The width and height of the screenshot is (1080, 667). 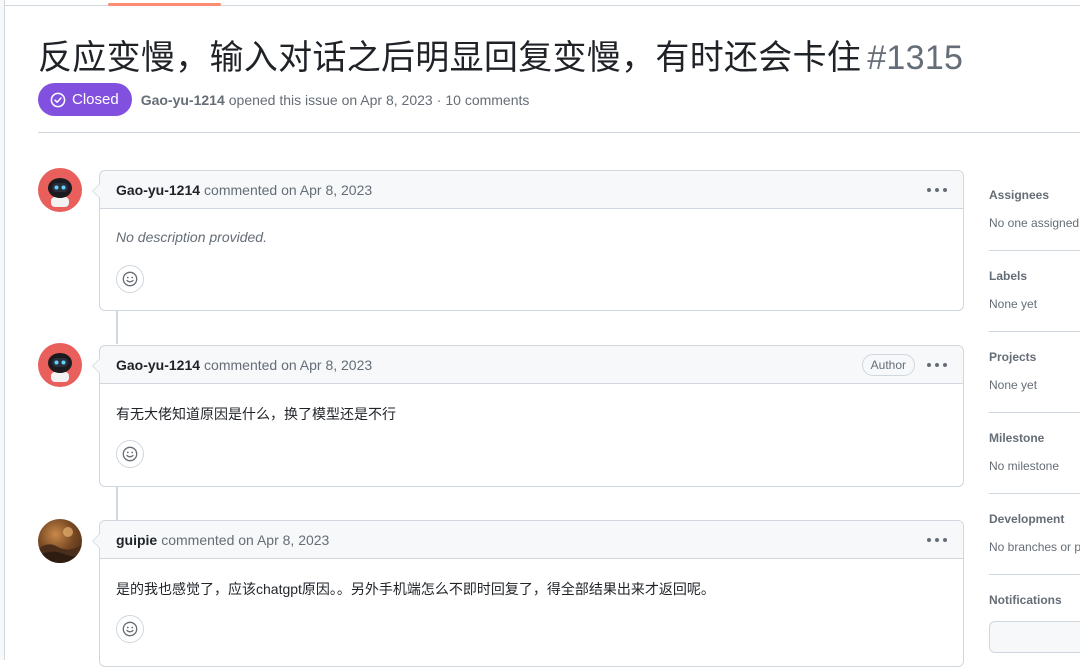 I want to click on sidebar-section-title: Assignees, so click(x=1019, y=195).